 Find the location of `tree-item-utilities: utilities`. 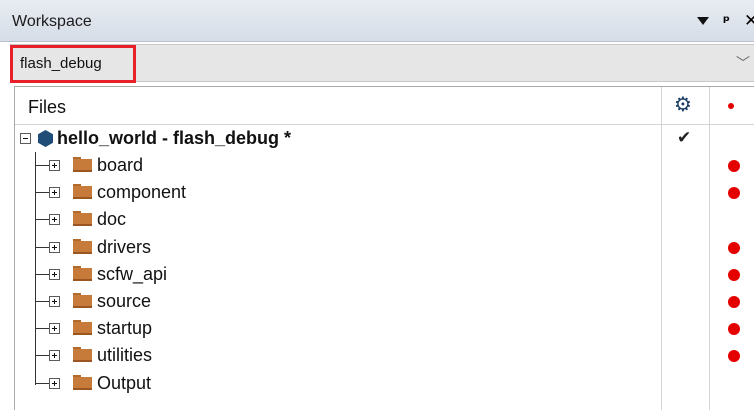

tree-item-utilities: utilities is located at coordinates (384, 355).